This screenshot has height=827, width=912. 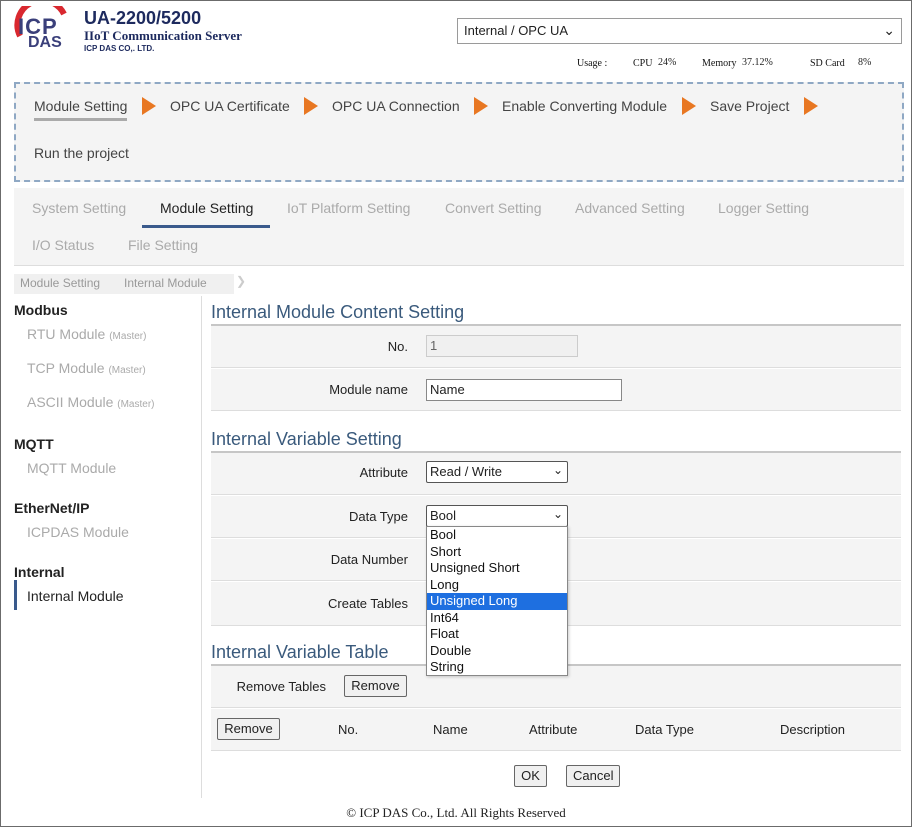 I want to click on breadcrumb-module-setting: Module Setting, so click(x=66, y=284).